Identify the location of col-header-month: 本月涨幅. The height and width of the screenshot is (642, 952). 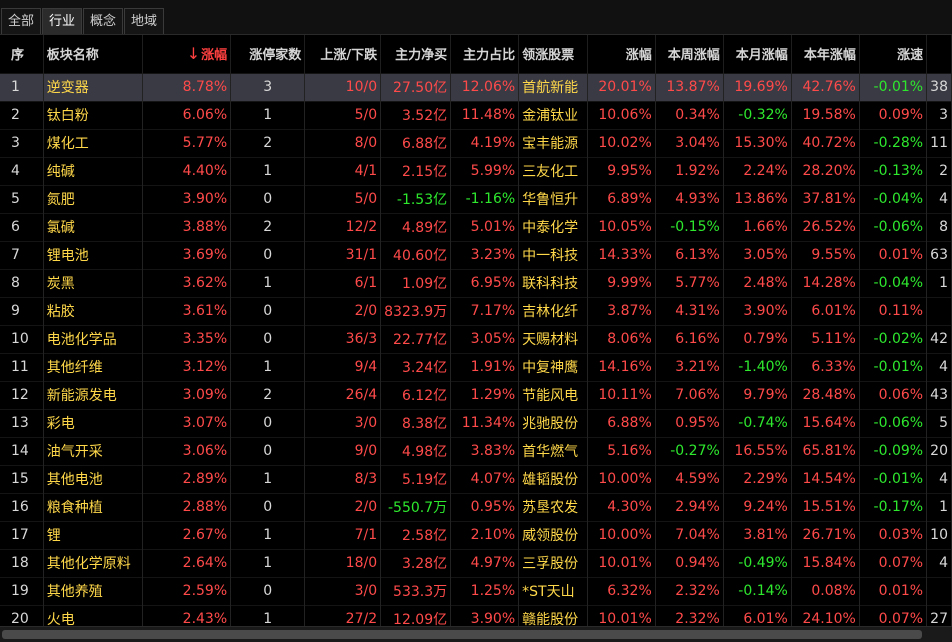
(757, 54).